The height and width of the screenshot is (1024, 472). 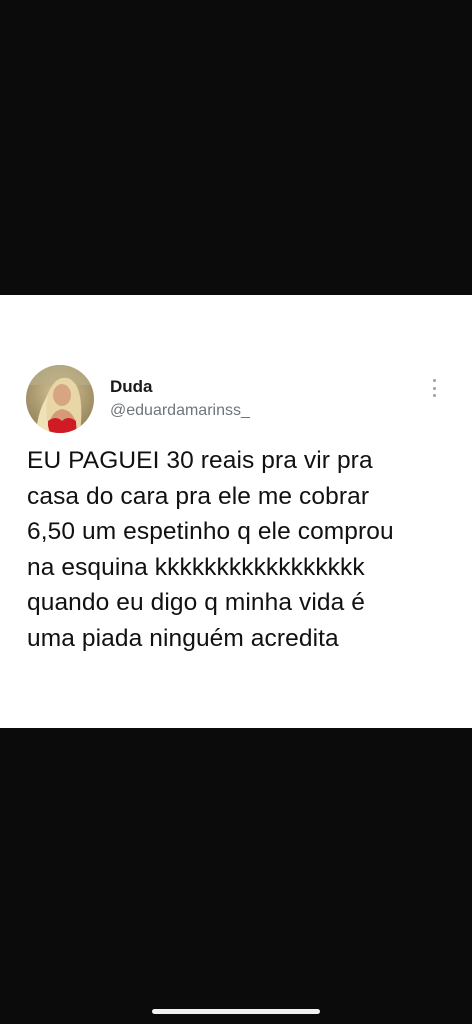 I want to click on home-indicator, so click(x=236, y=1011).